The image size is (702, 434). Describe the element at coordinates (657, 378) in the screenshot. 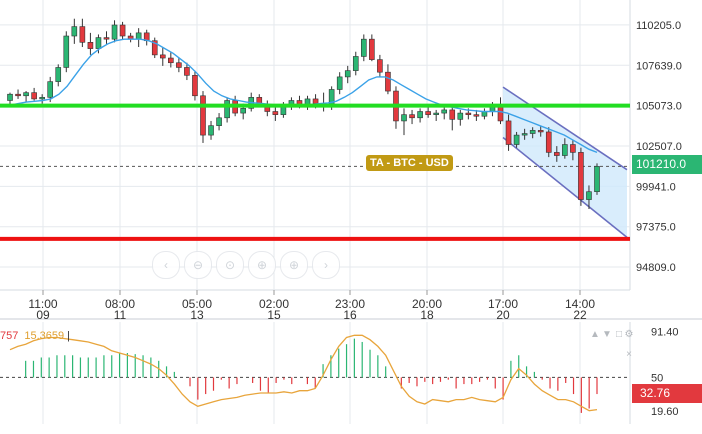

I see `indicator-axis-label: 50` at that location.